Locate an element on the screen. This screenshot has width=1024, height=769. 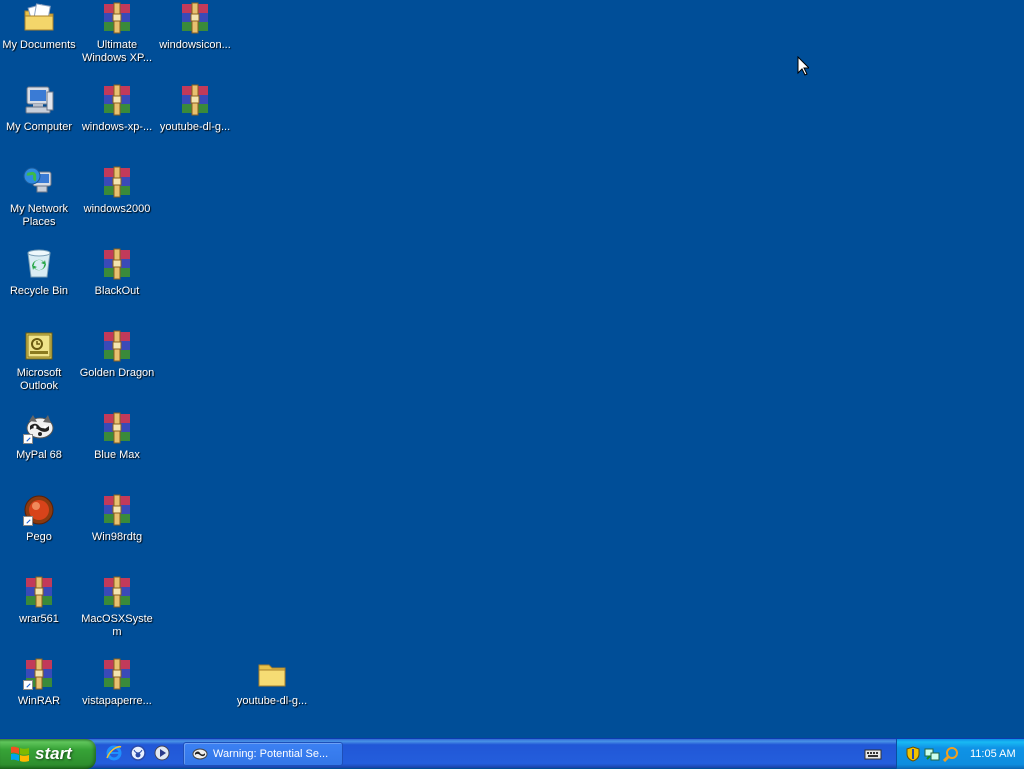
desktop-icon-mypal-68: MyPal 68 is located at coordinates (39, 437).